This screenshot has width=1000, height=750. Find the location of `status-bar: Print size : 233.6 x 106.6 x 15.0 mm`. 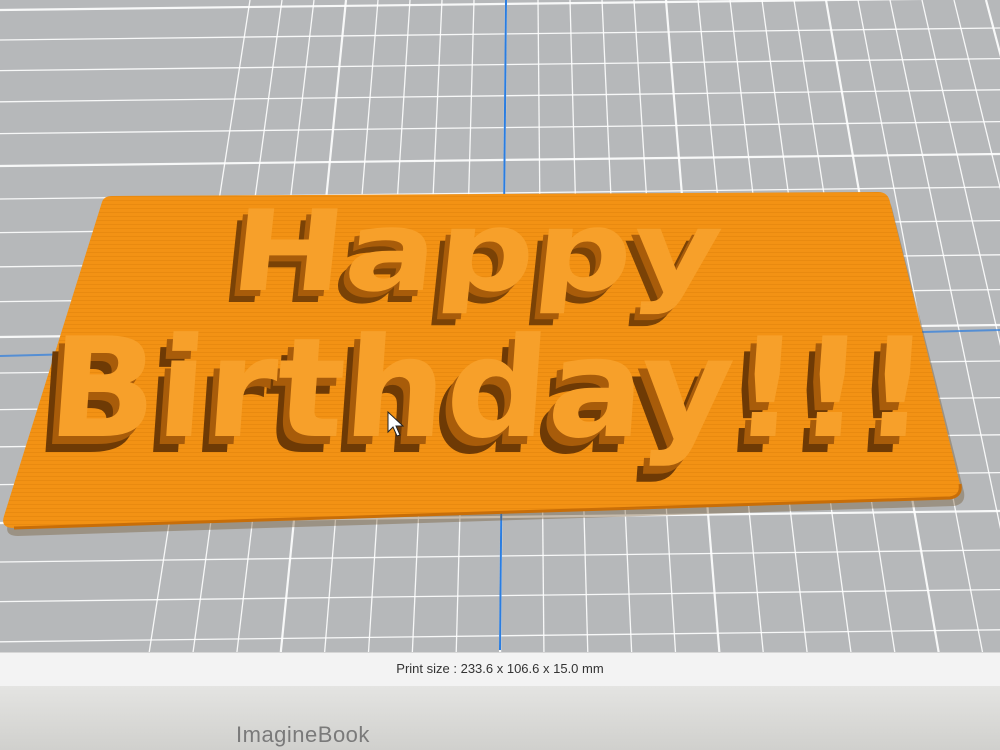

status-bar: Print size : 233.6 x 106.6 x 15.0 mm is located at coordinates (500, 669).